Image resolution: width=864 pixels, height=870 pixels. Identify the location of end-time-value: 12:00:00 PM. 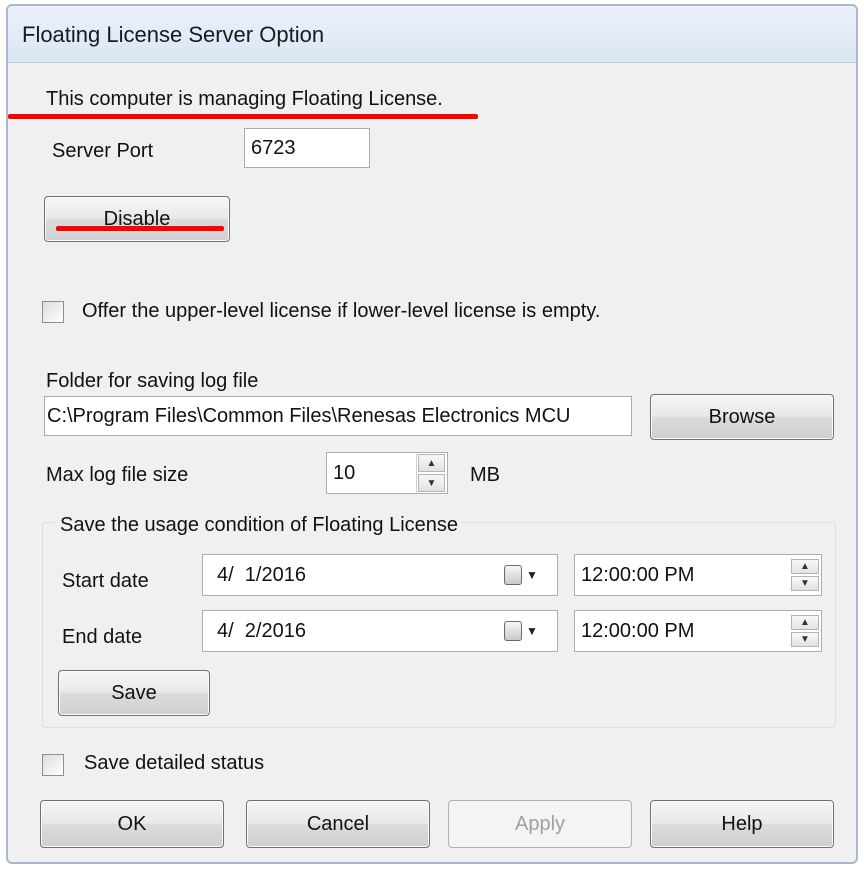
(638, 630).